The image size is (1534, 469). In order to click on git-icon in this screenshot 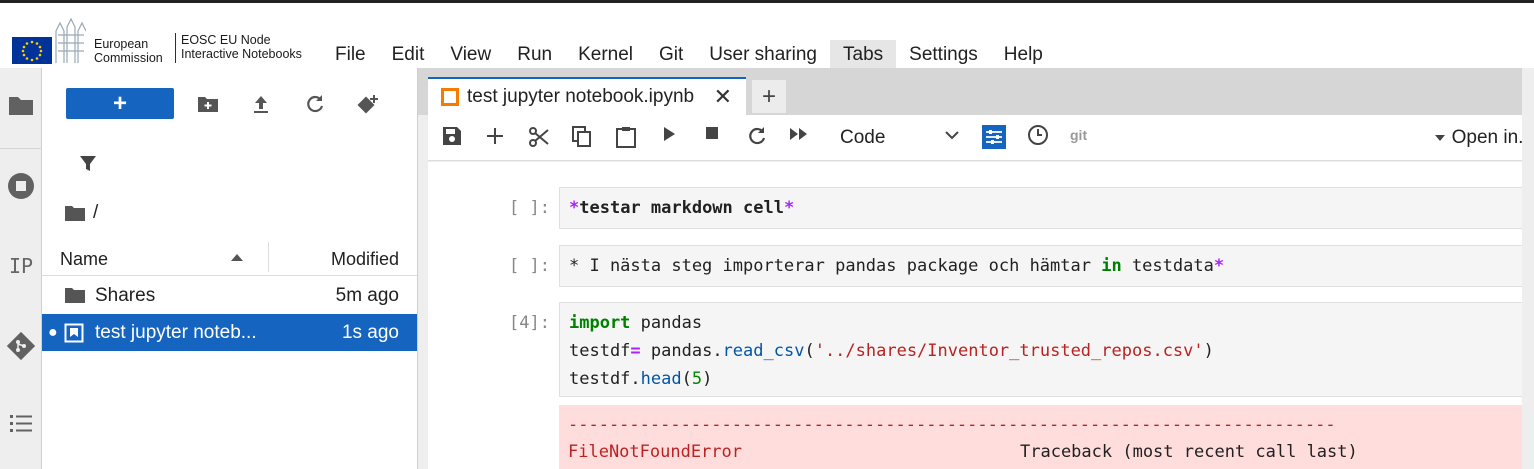, I will do `click(21, 346)`.